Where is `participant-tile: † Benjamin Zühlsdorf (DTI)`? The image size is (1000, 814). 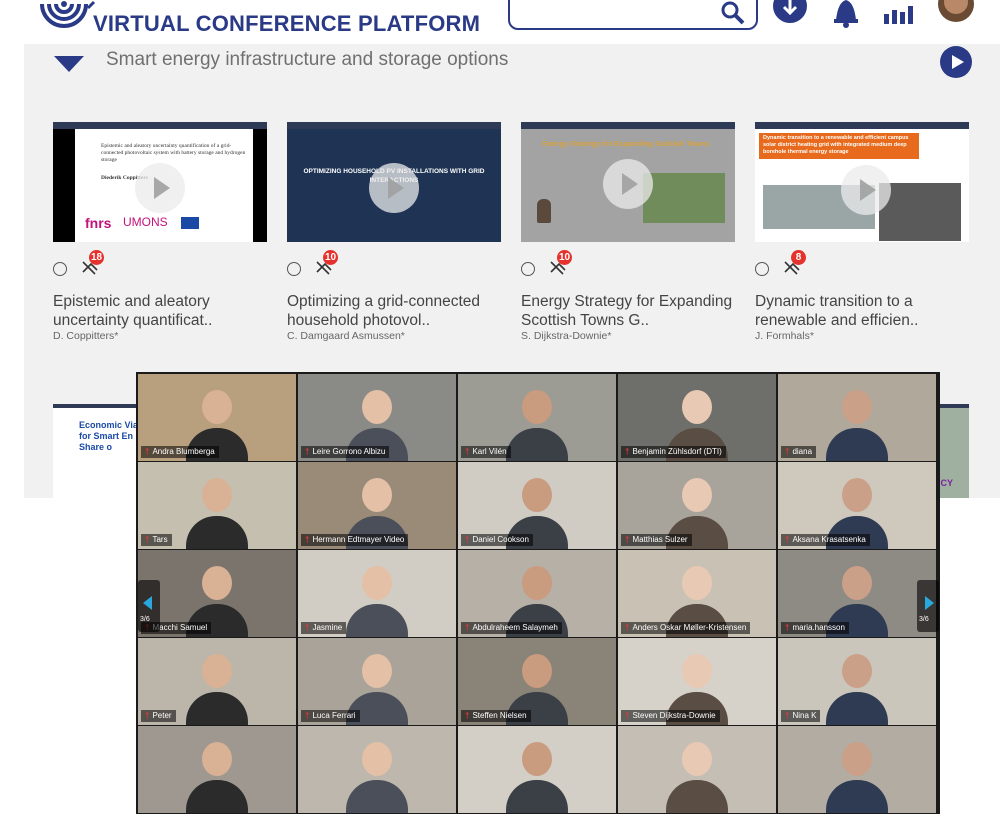 participant-tile: † Benjamin Zühlsdorf (DTI) is located at coordinates (697, 417).